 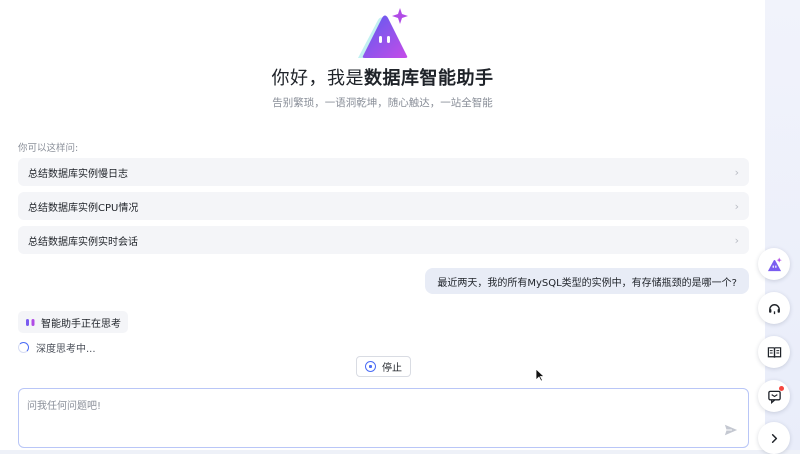 What do you see at coordinates (78, 174) in the screenshot?
I see `suggestion-label: 总结数据库实例慢日志` at bounding box center [78, 174].